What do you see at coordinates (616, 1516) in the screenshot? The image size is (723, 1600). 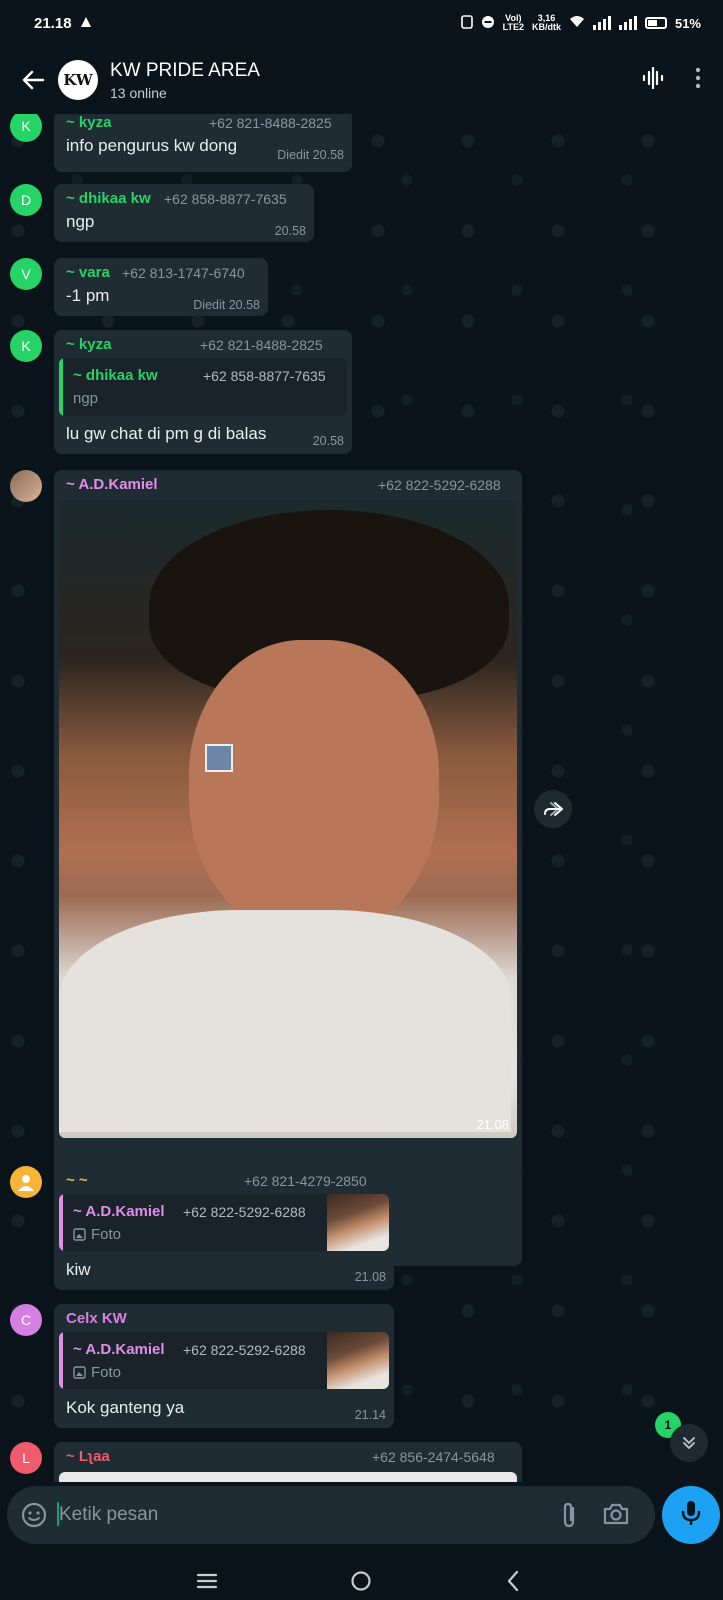 I see `camera-icon` at bounding box center [616, 1516].